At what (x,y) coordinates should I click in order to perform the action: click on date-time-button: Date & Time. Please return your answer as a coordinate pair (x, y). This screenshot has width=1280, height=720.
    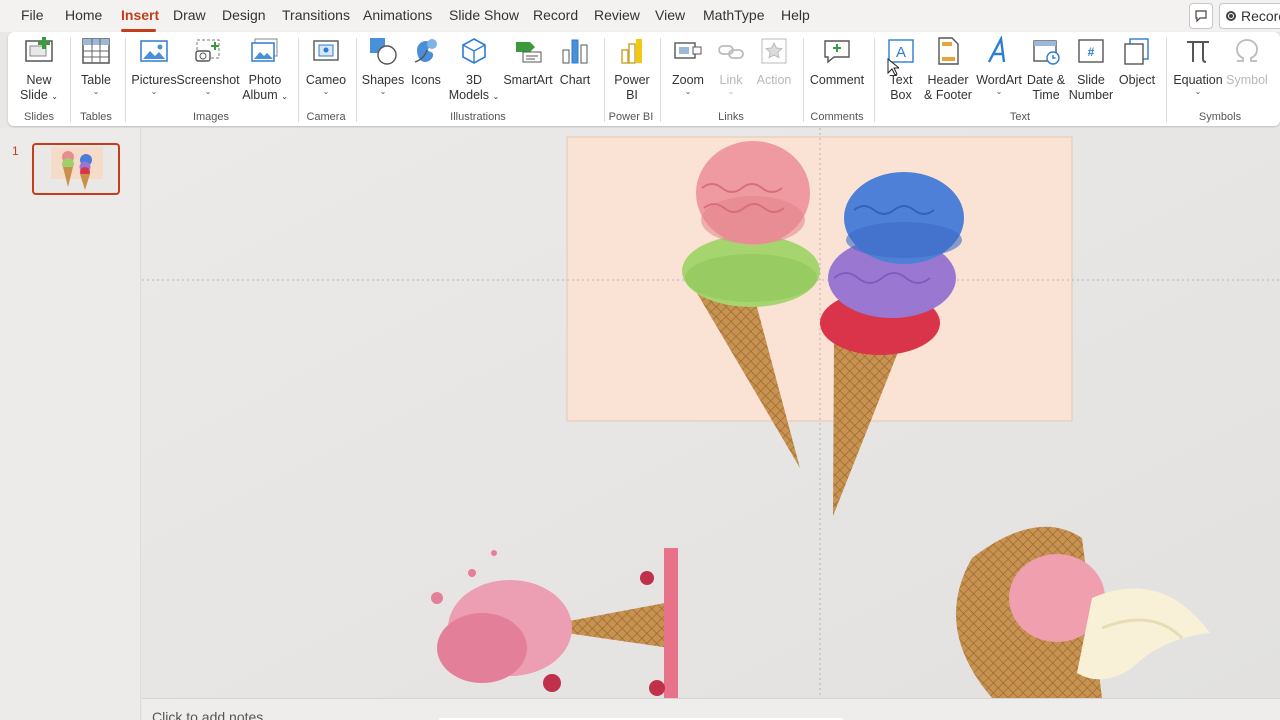
    Looking at the image, I should click on (1046, 68).